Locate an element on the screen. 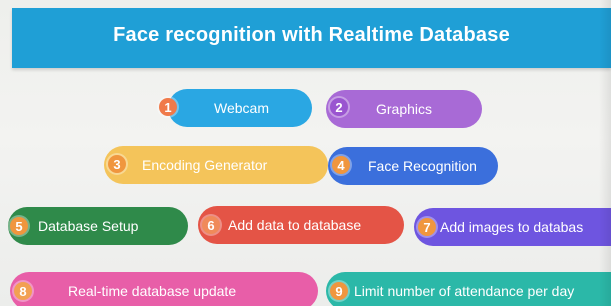 This screenshot has height=306, width=611. step-number-badge: 8 is located at coordinates (23, 291).